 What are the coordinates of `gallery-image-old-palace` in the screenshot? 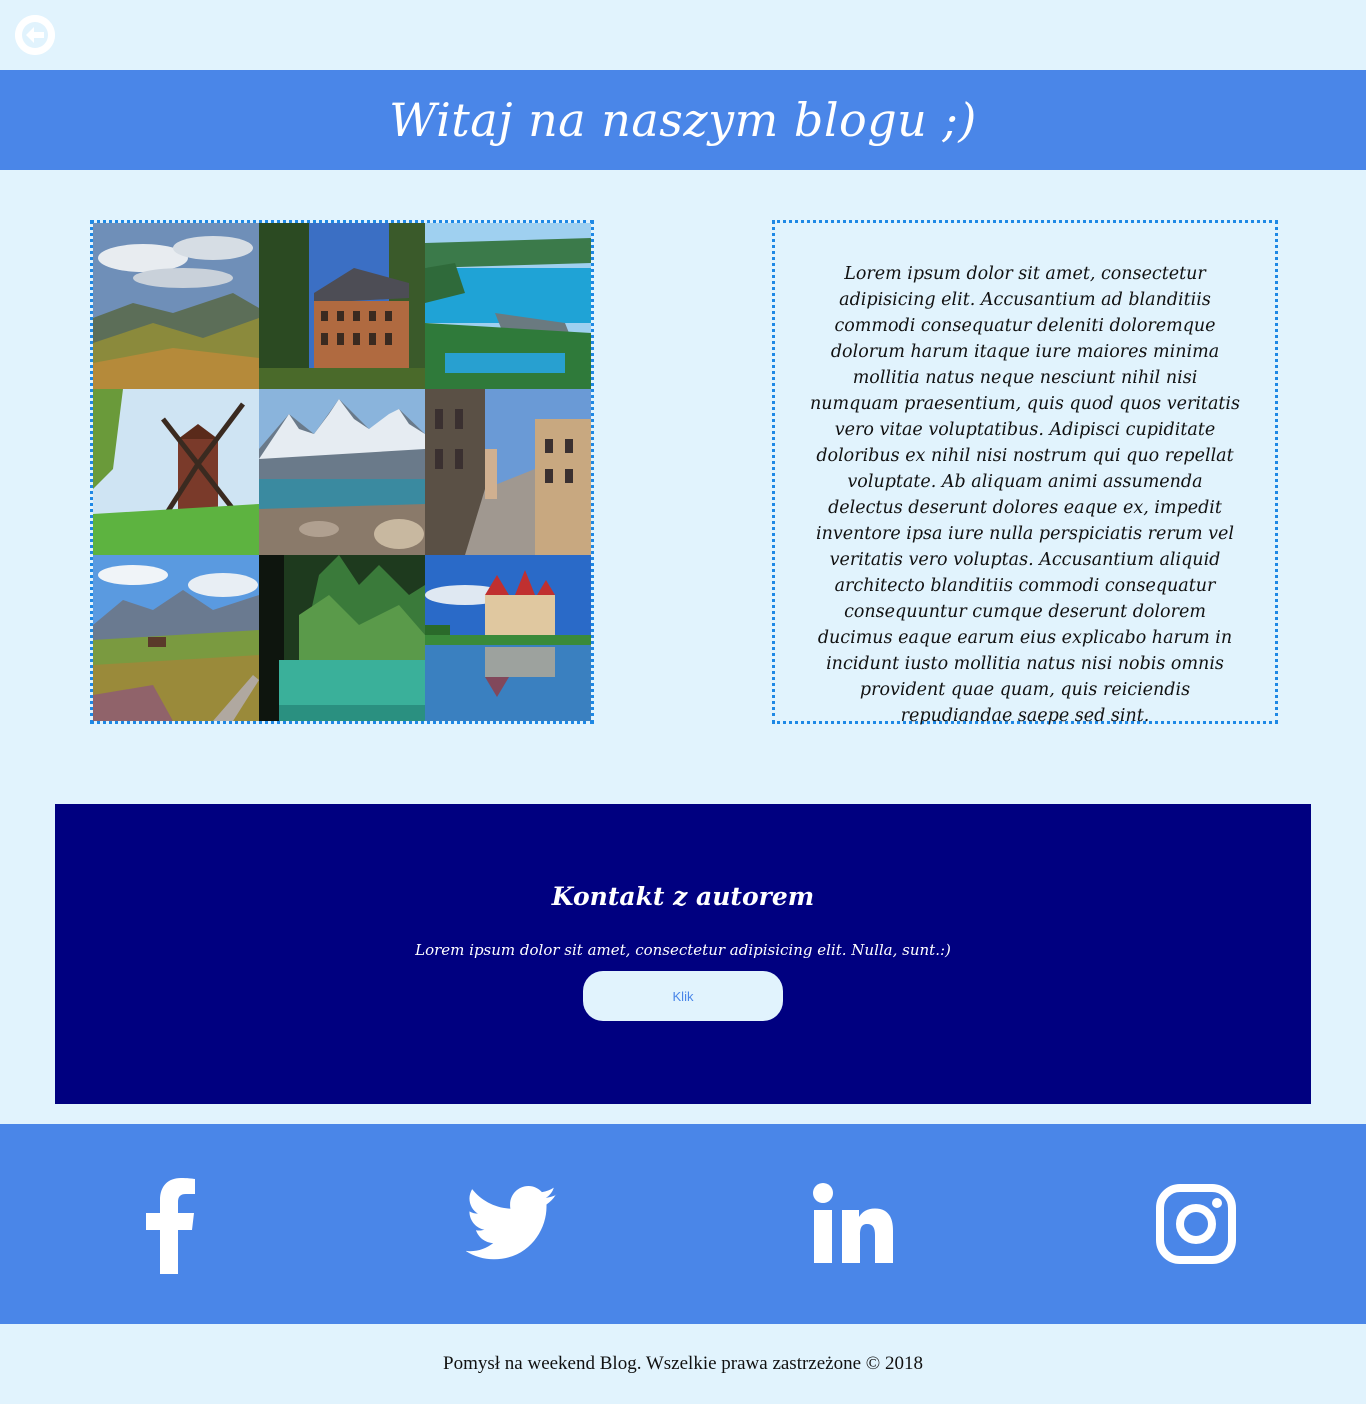 It's located at (342, 306).